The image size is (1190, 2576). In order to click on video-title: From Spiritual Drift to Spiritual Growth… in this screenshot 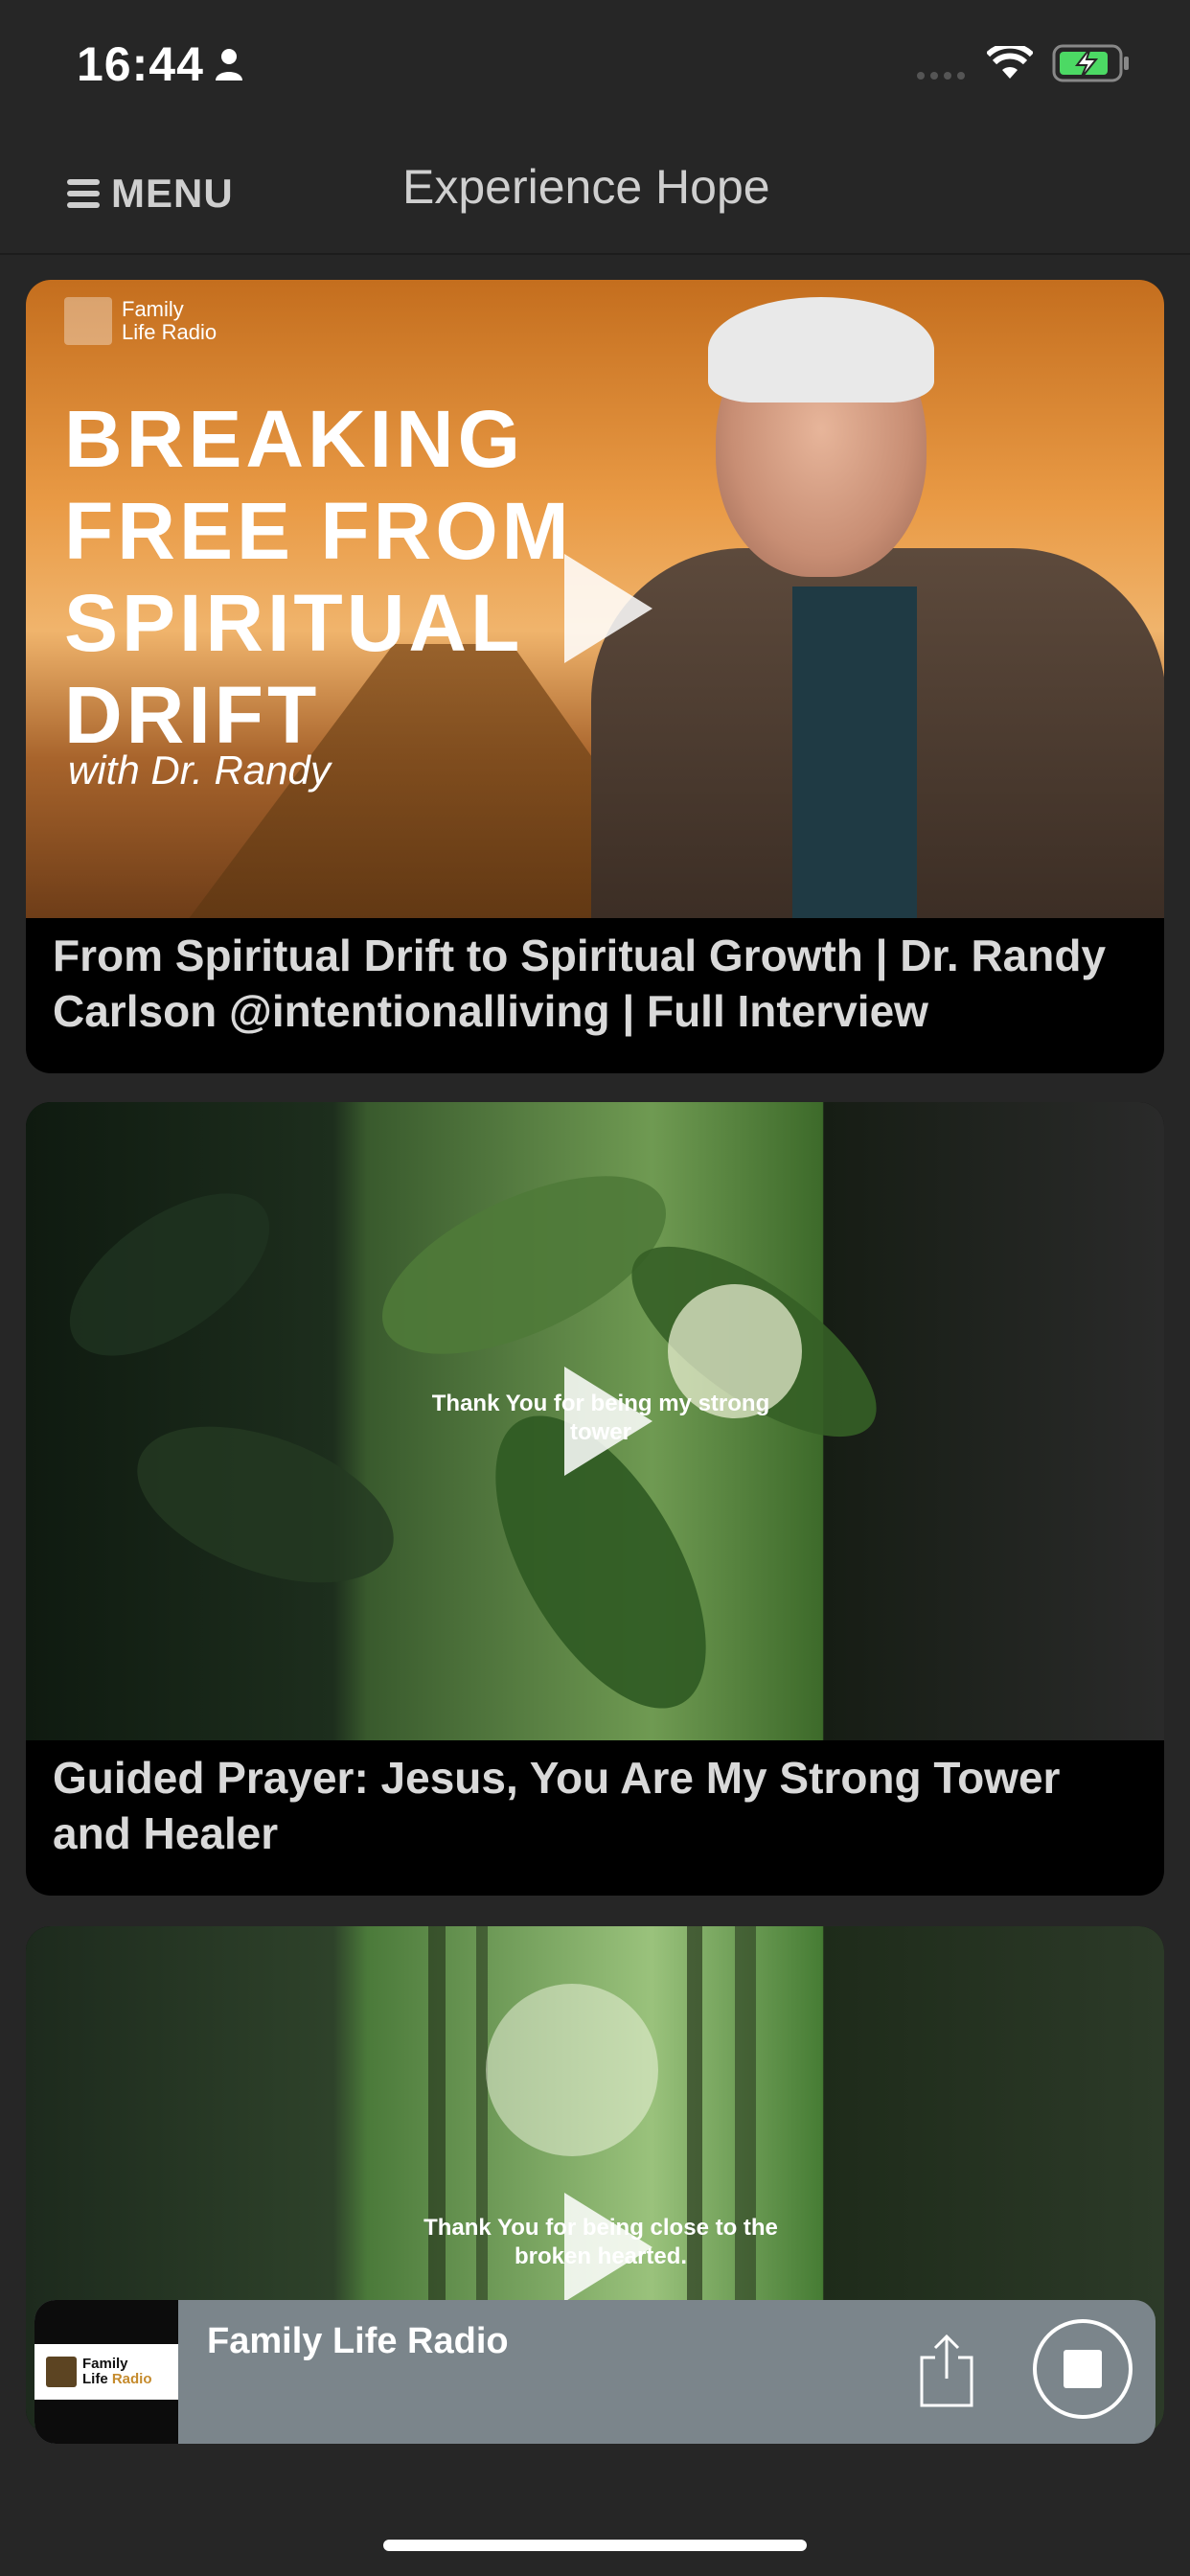, I will do `click(599, 983)`.